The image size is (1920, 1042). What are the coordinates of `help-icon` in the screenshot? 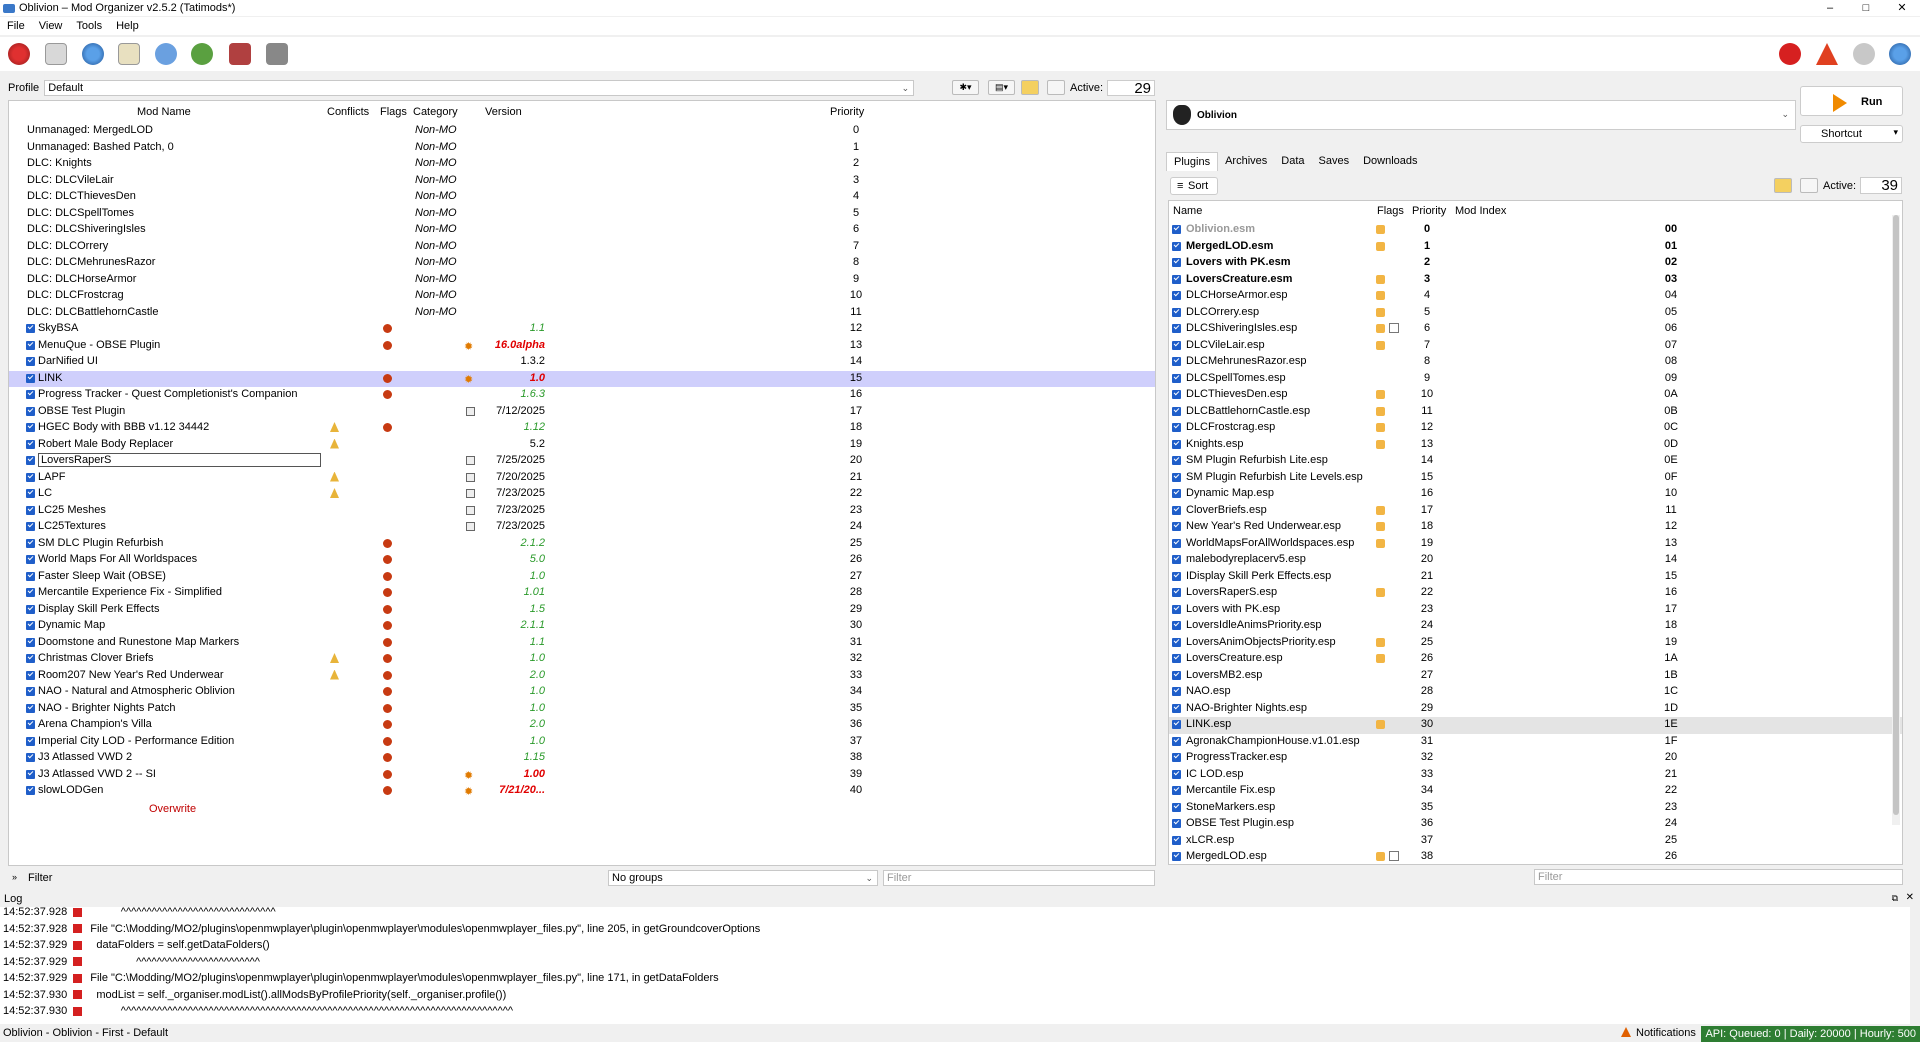 It's located at (1900, 54).